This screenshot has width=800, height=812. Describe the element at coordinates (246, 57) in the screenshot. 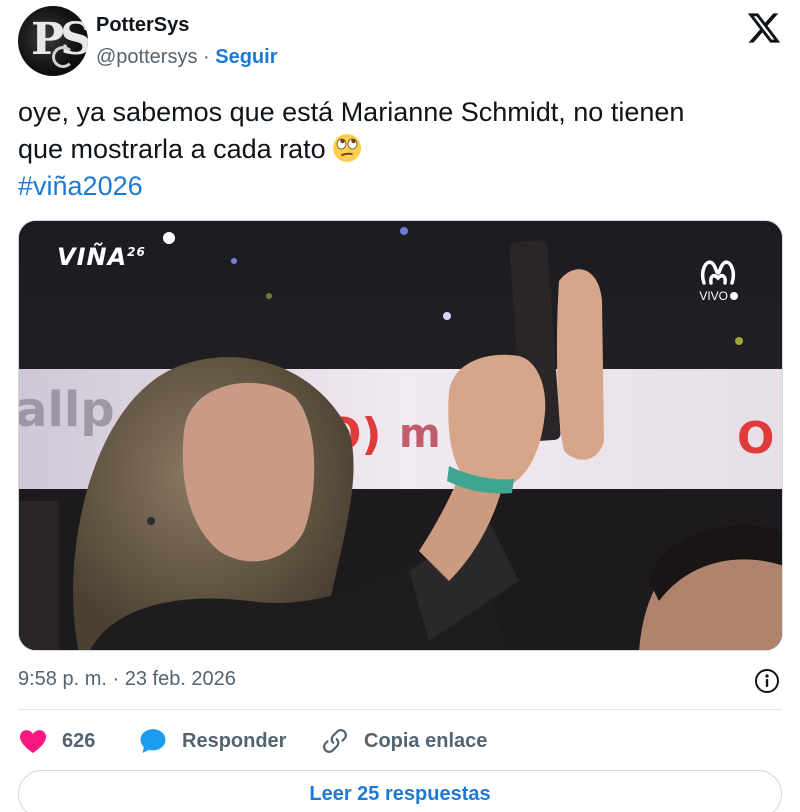

I see `follow-button: Seguir` at that location.